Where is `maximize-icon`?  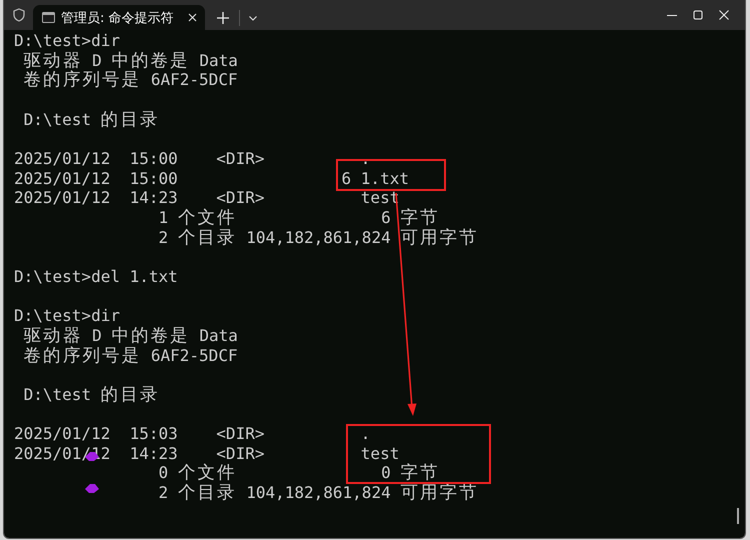 maximize-icon is located at coordinates (698, 15).